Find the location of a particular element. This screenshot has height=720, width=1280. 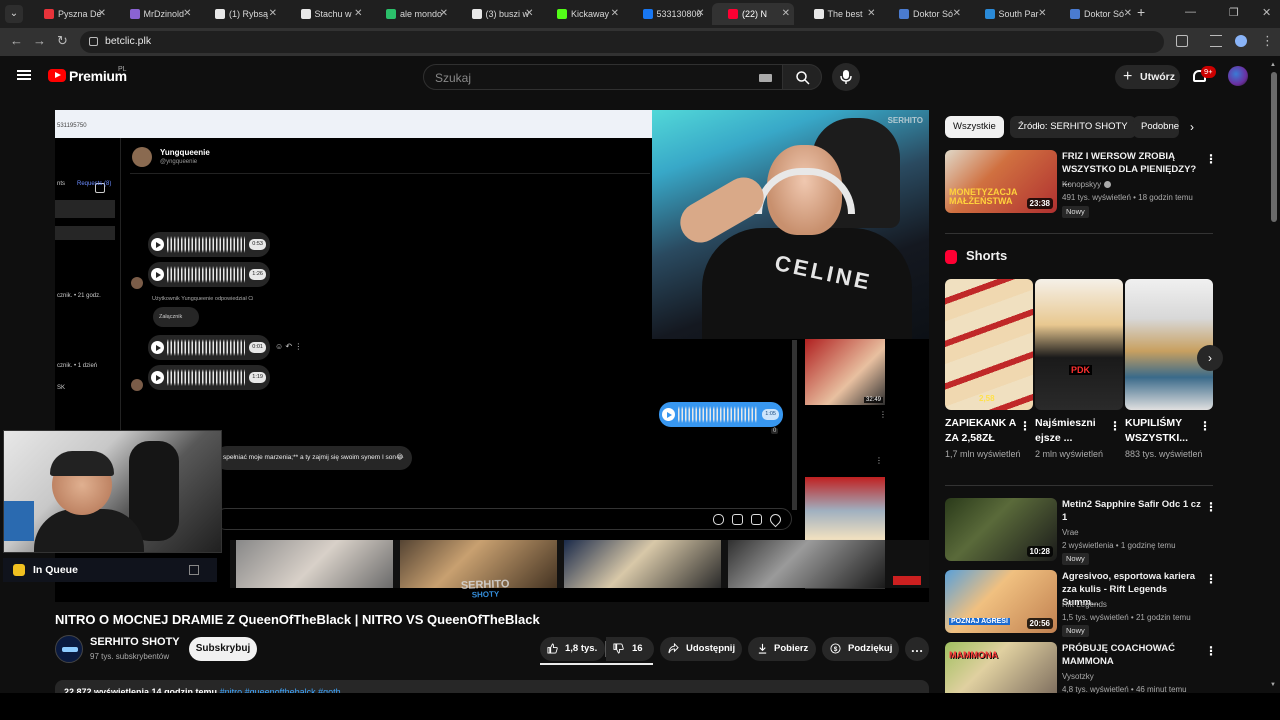

search-button is located at coordinates (802, 77).